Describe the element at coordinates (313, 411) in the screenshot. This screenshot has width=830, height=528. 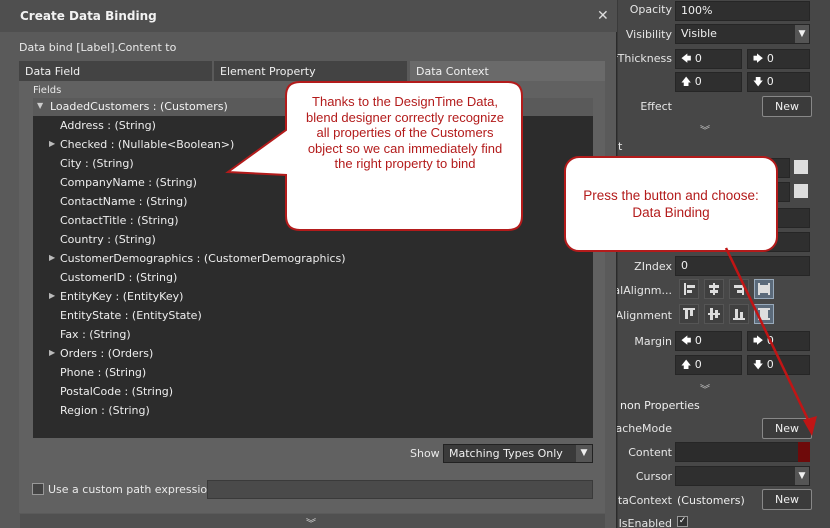
I see `tree-item: Region : (String)` at that location.